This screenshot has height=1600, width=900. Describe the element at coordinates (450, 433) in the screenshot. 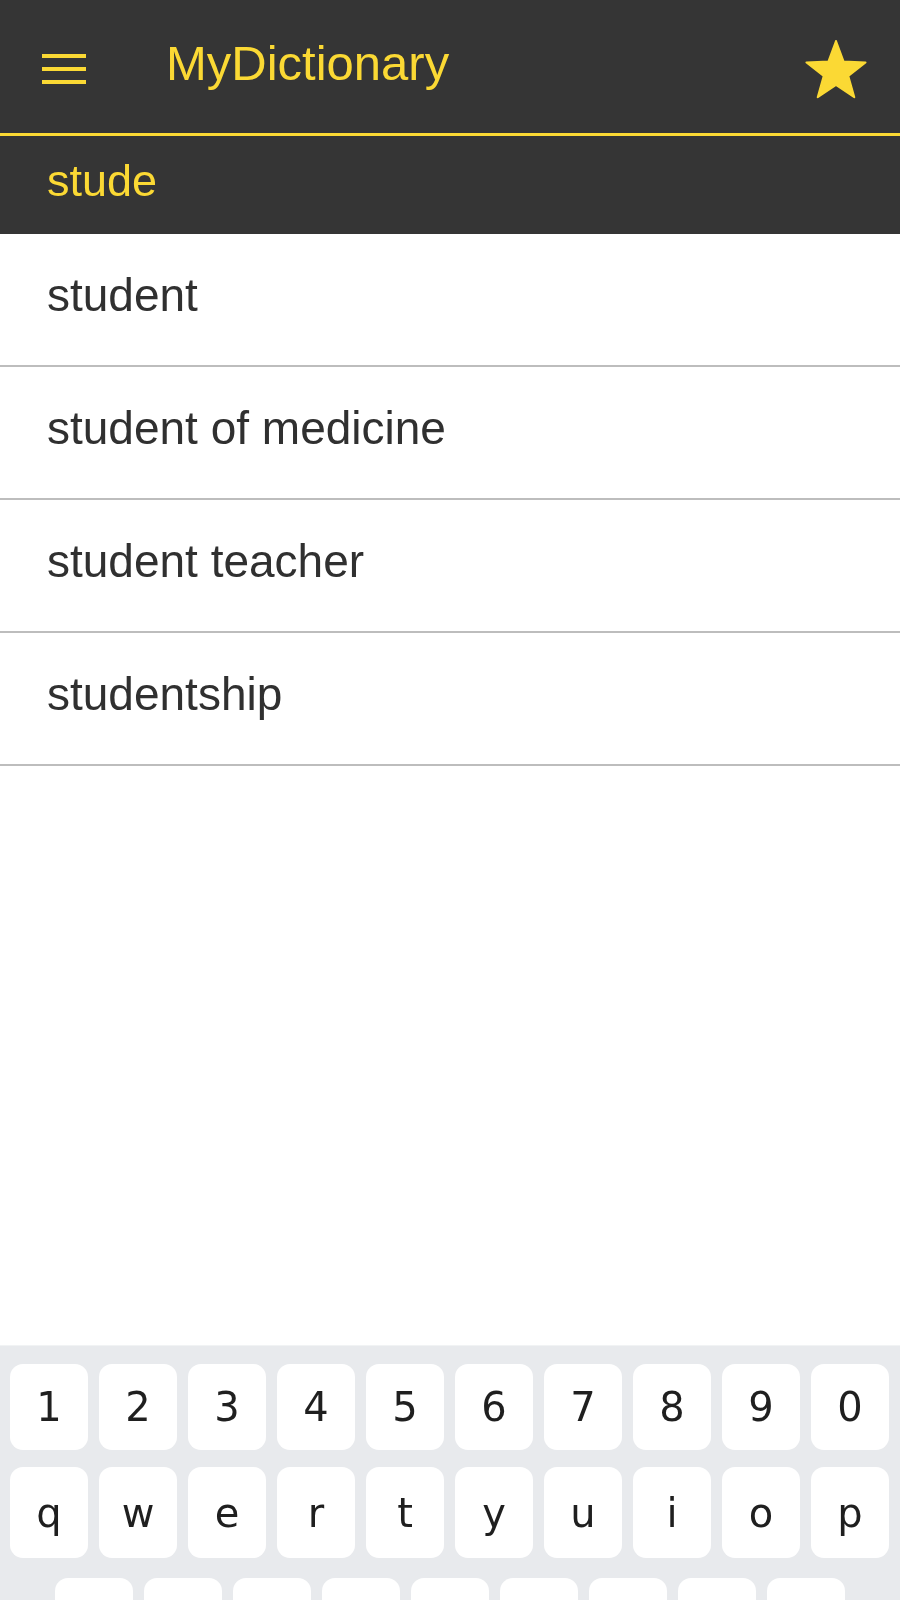

I see `suggestion-item: student of medicine` at that location.